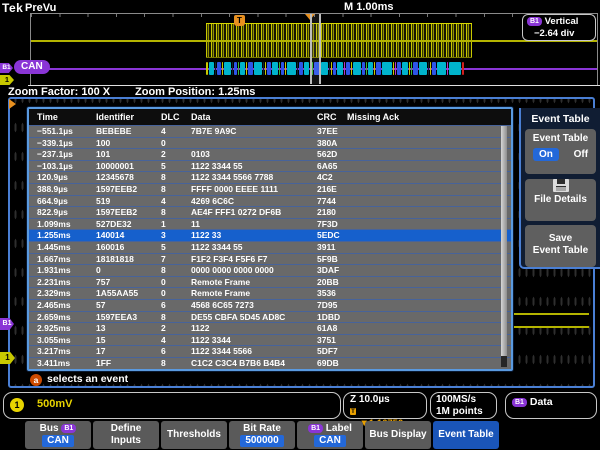 This screenshot has width=600, height=450. I want to click on tek-logo: Tek, so click(13, 8).